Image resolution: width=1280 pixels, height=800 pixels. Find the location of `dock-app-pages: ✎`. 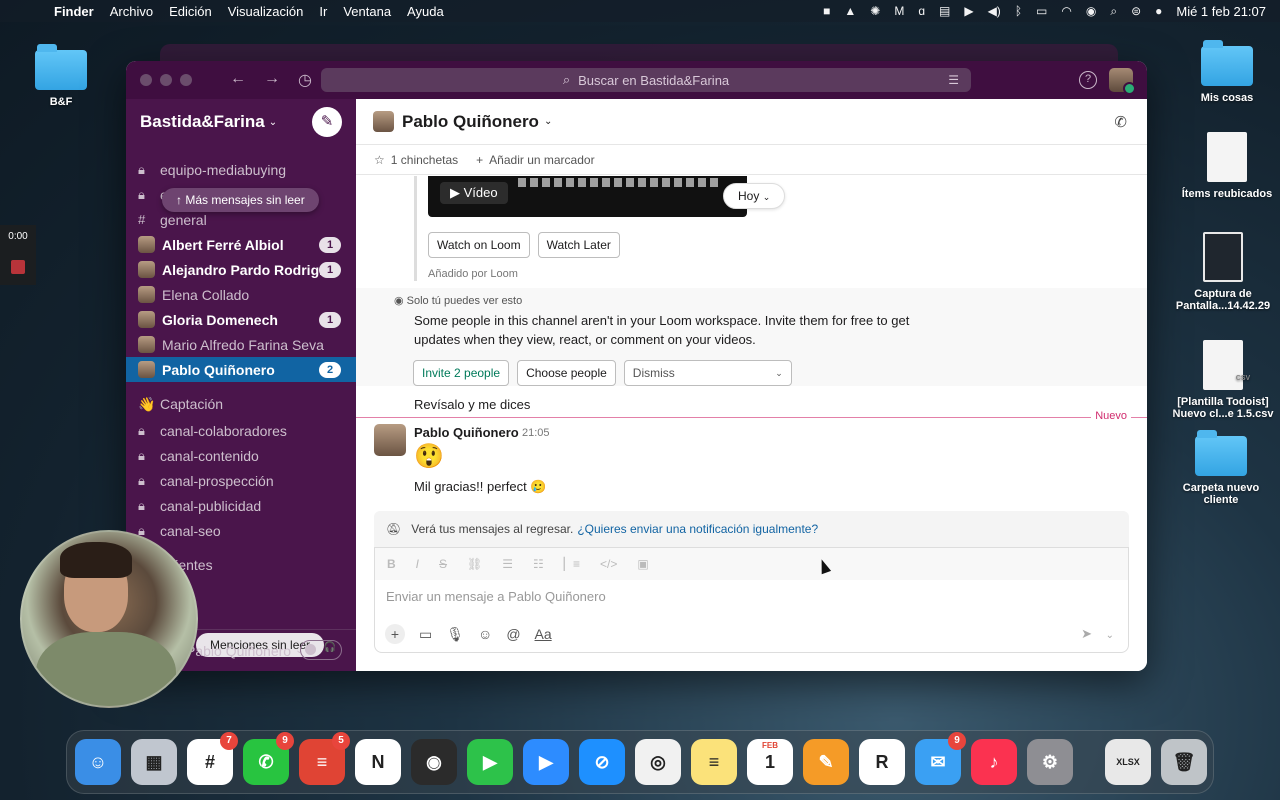

dock-app-pages: ✎ is located at coordinates (826, 762).